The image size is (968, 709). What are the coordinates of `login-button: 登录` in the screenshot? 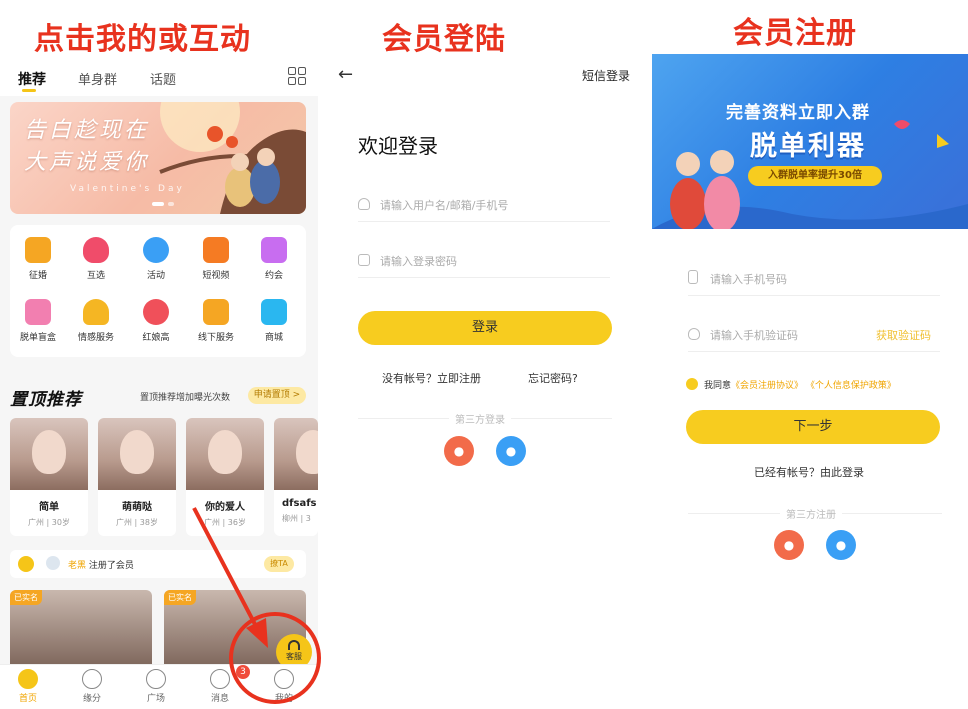 It's located at (485, 328).